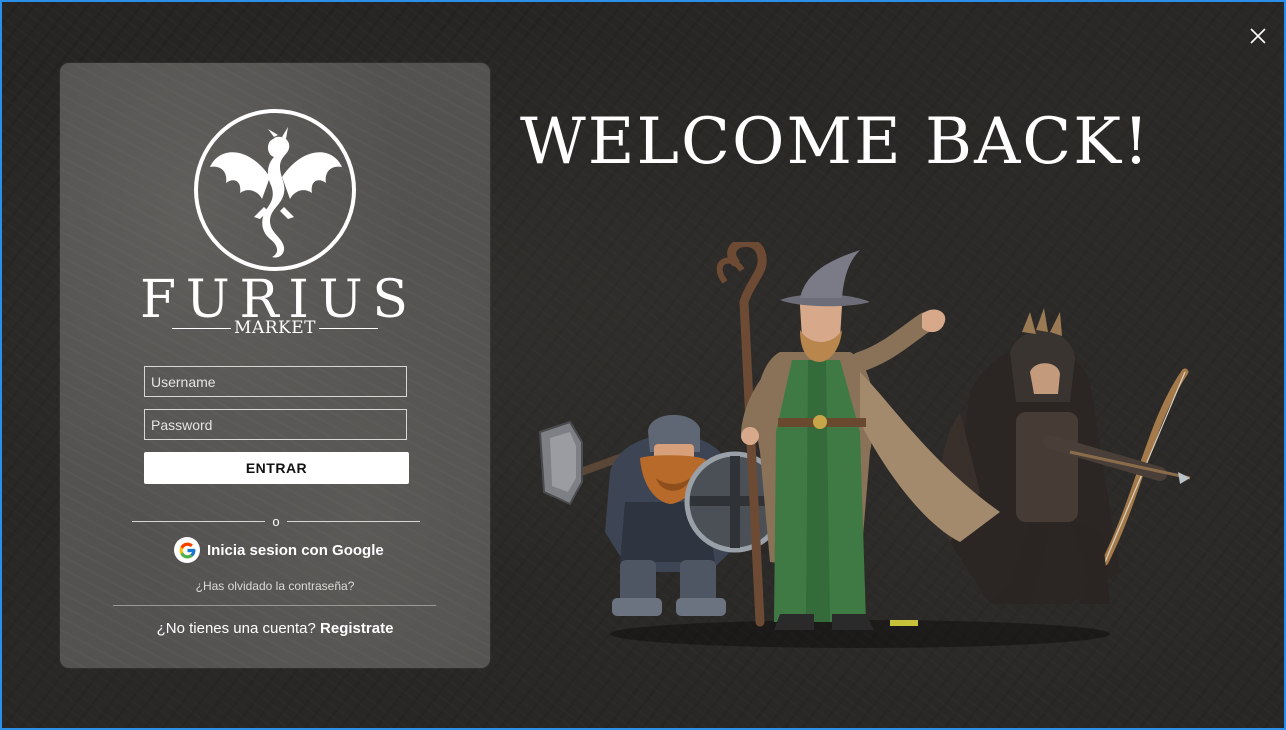 The image size is (1286, 730). Describe the element at coordinates (275, 190) in the screenshot. I see `dragon-emblem-icon` at that location.